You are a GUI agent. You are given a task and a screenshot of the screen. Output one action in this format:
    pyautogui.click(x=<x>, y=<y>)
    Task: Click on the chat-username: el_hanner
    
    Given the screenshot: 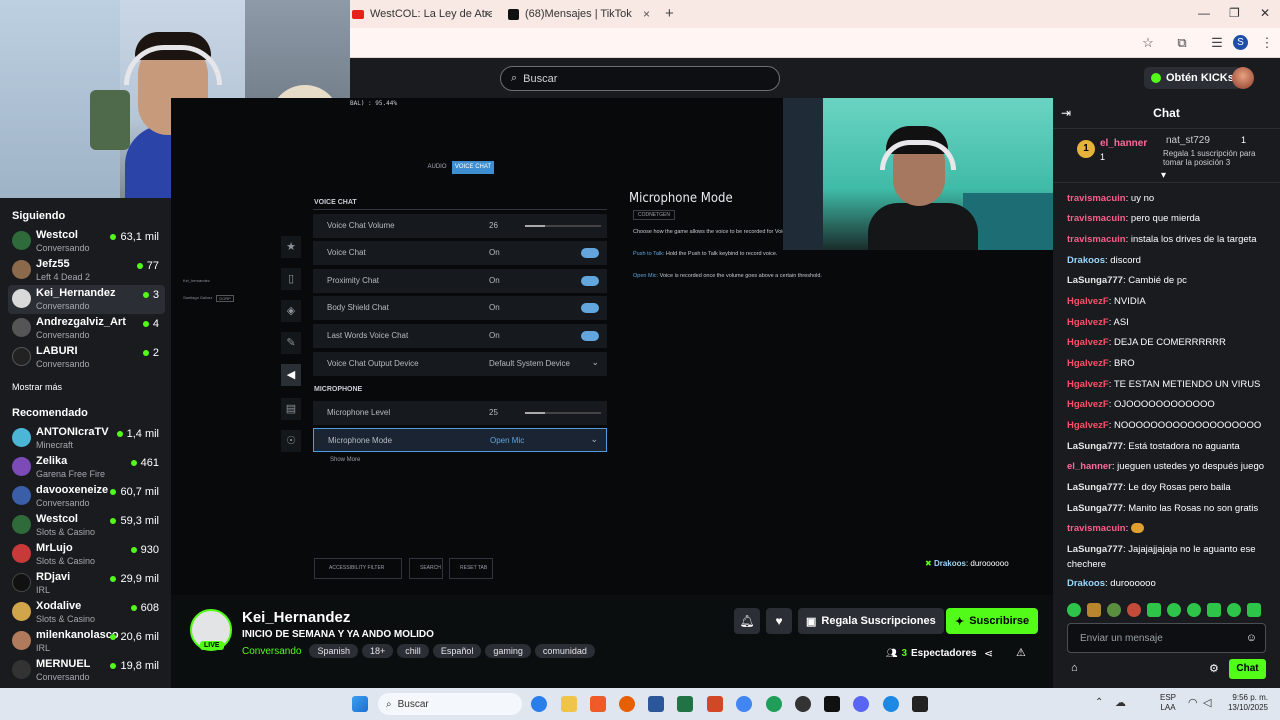 What is the action you would take?
    pyautogui.click(x=1089, y=466)
    